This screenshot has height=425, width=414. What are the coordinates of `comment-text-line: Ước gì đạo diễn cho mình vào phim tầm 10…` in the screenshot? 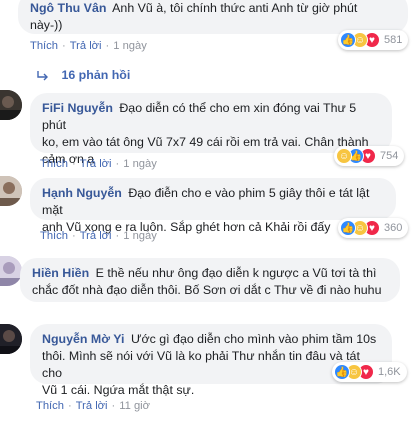 It's located at (253, 339).